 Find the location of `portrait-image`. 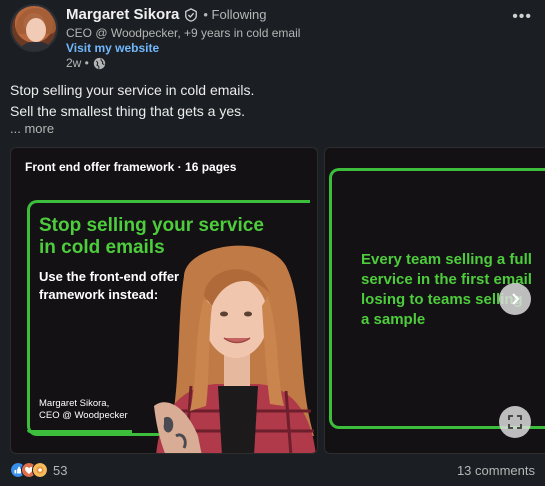

portrait-image is located at coordinates (235, 349).